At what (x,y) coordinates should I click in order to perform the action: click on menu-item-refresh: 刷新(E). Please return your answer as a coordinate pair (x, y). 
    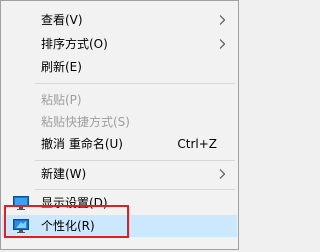
    Looking at the image, I should click on (119, 67).